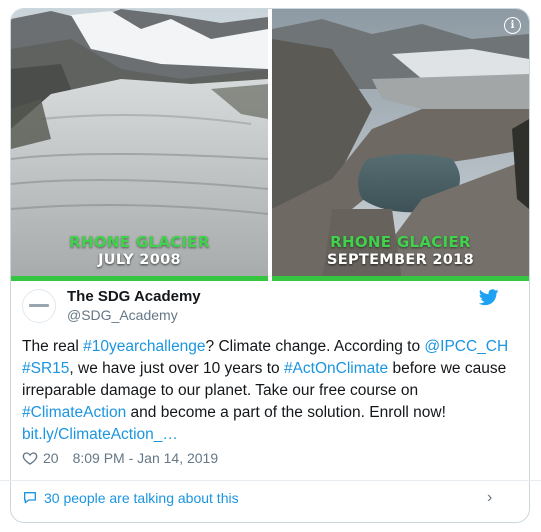 Image resolution: width=541 pixels, height=532 pixels. What do you see at coordinates (122, 315) in the screenshot?
I see `author-handle: @SDG_Academy` at bounding box center [122, 315].